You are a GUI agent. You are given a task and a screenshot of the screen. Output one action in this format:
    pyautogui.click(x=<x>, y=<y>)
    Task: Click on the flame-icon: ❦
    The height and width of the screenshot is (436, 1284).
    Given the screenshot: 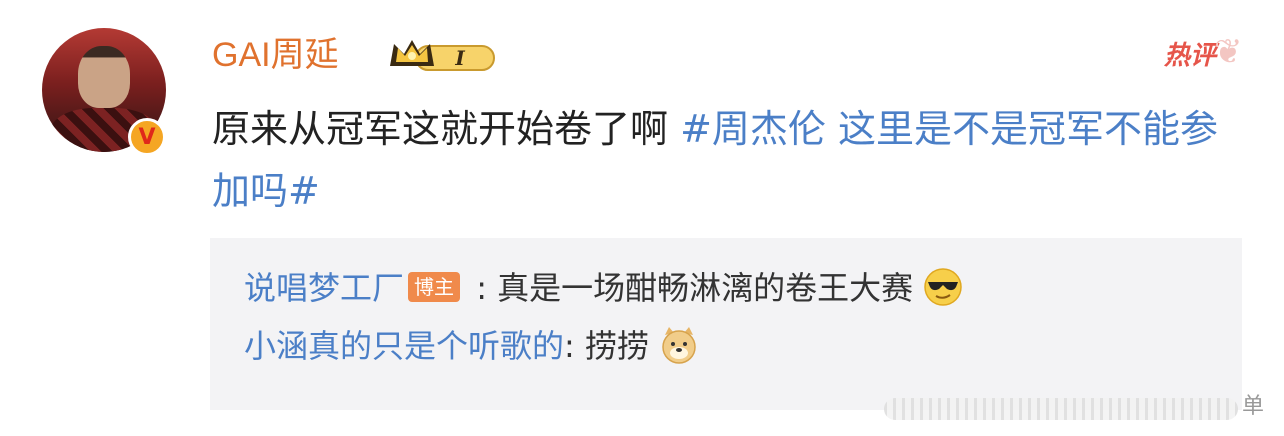 What is the action you would take?
    pyautogui.click(x=1228, y=52)
    